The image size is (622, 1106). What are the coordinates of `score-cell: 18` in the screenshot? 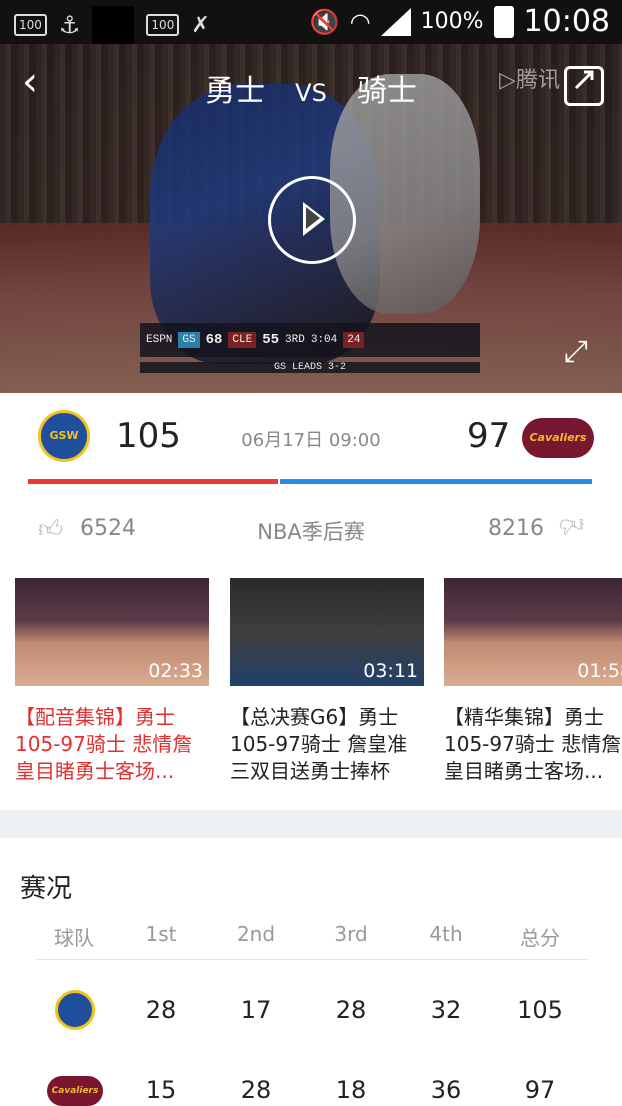 It's located at (351, 1090).